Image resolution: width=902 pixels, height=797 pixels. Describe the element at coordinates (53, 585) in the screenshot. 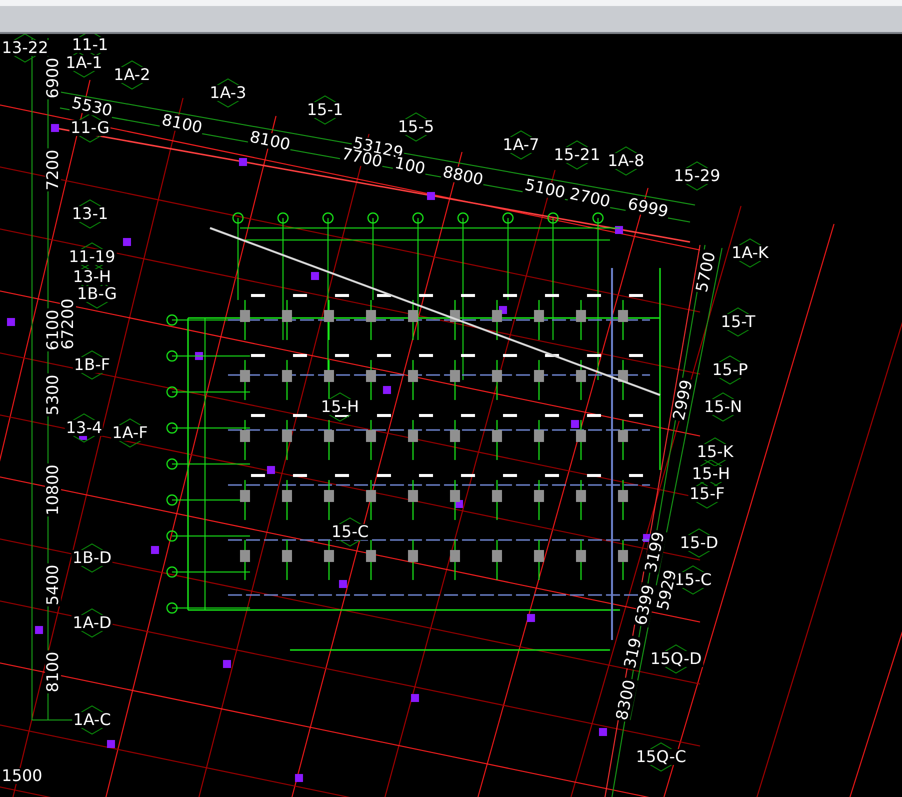

I see `dimension-label: 5400` at that location.